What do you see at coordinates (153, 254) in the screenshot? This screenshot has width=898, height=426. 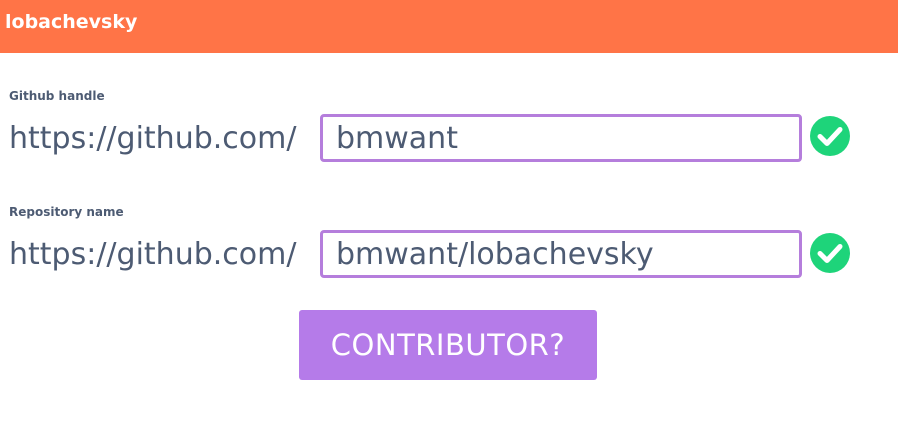 I see `repository-name-prefix: https://github.com/` at bounding box center [153, 254].